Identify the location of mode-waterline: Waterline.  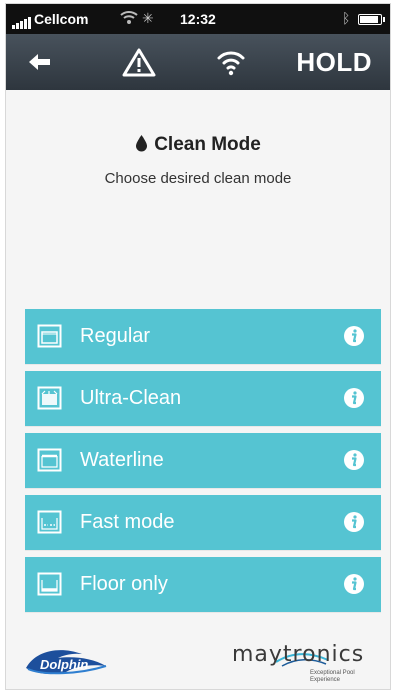
(203, 460).